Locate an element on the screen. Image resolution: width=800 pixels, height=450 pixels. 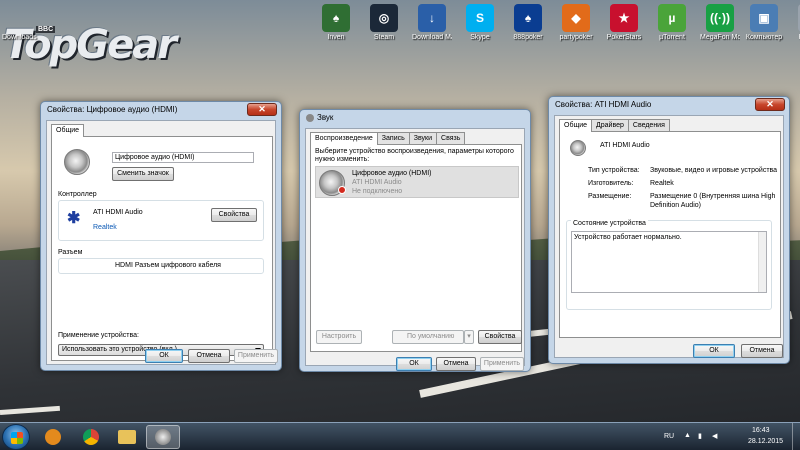
controller-heading: Контроллер is located at coordinates (77, 194).